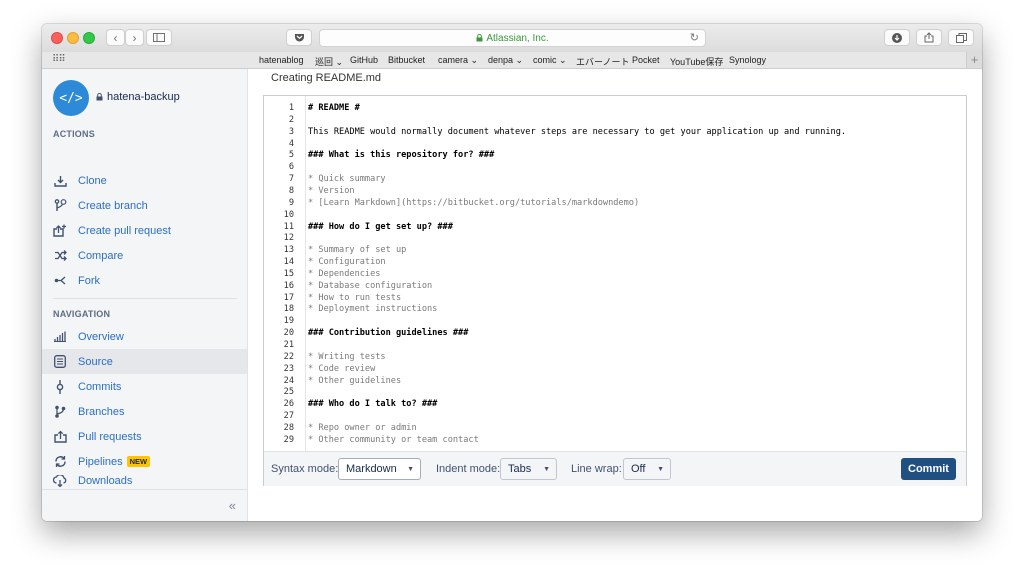  Describe the element at coordinates (647, 469) in the screenshot. I see `line-wrap-select: Off ▼` at that location.